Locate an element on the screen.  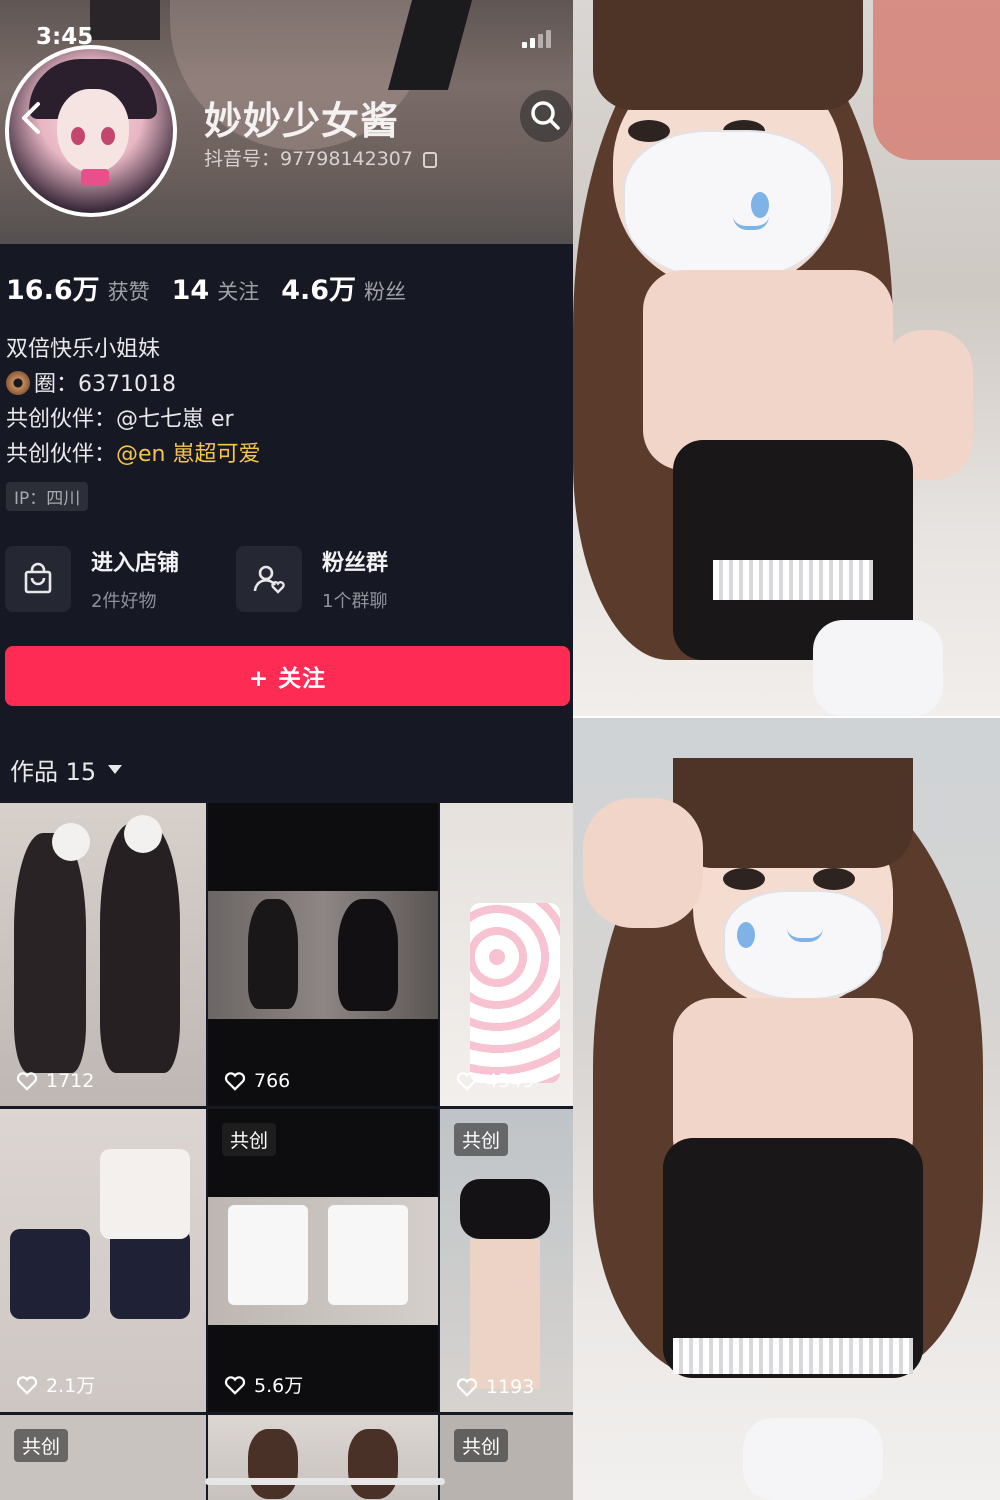
stat-following: 14 关注 is located at coordinates (216, 290).